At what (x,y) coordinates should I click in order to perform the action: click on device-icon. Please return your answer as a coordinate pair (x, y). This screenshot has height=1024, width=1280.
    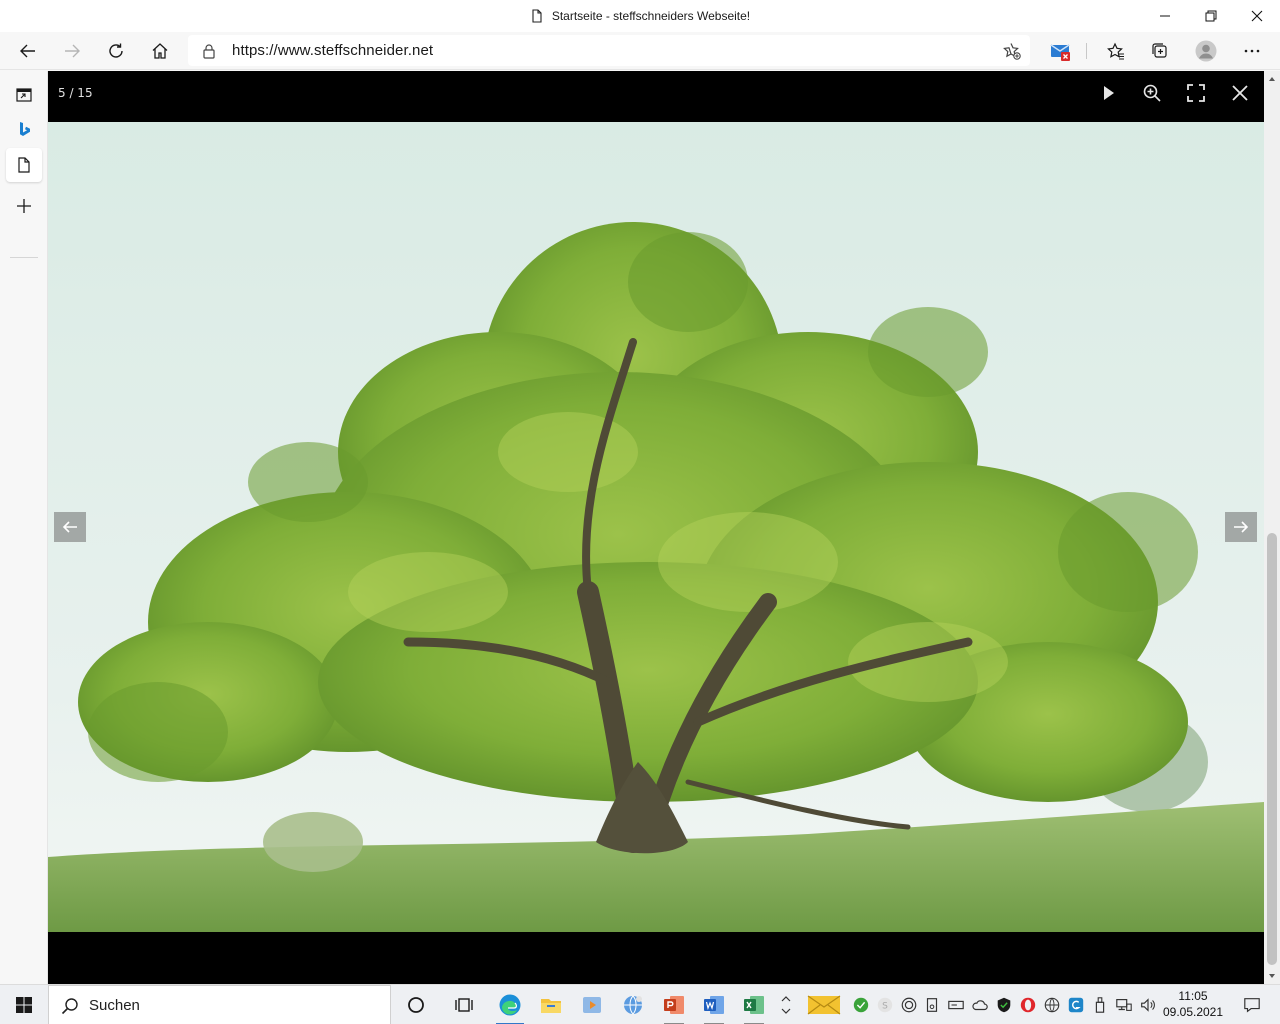
    Looking at the image, I should click on (932, 1005).